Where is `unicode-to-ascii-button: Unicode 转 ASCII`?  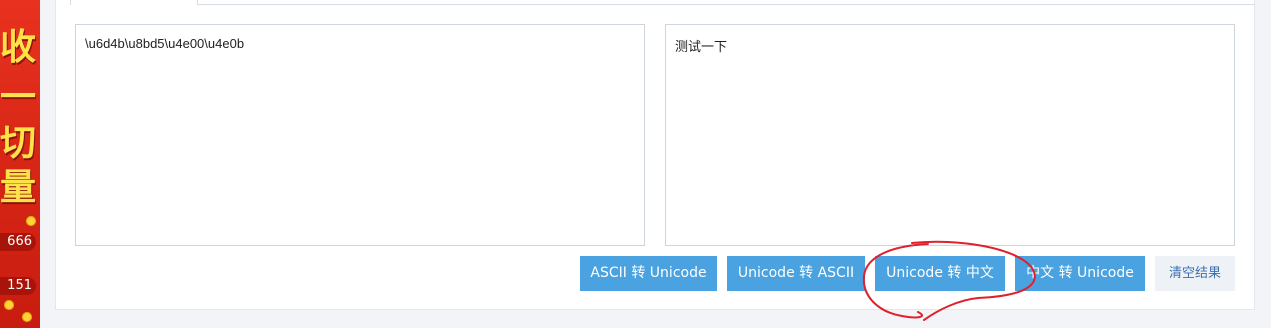 unicode-to-ascii-button: Unicode 转 ASCII is located at coordinates (796, 273).